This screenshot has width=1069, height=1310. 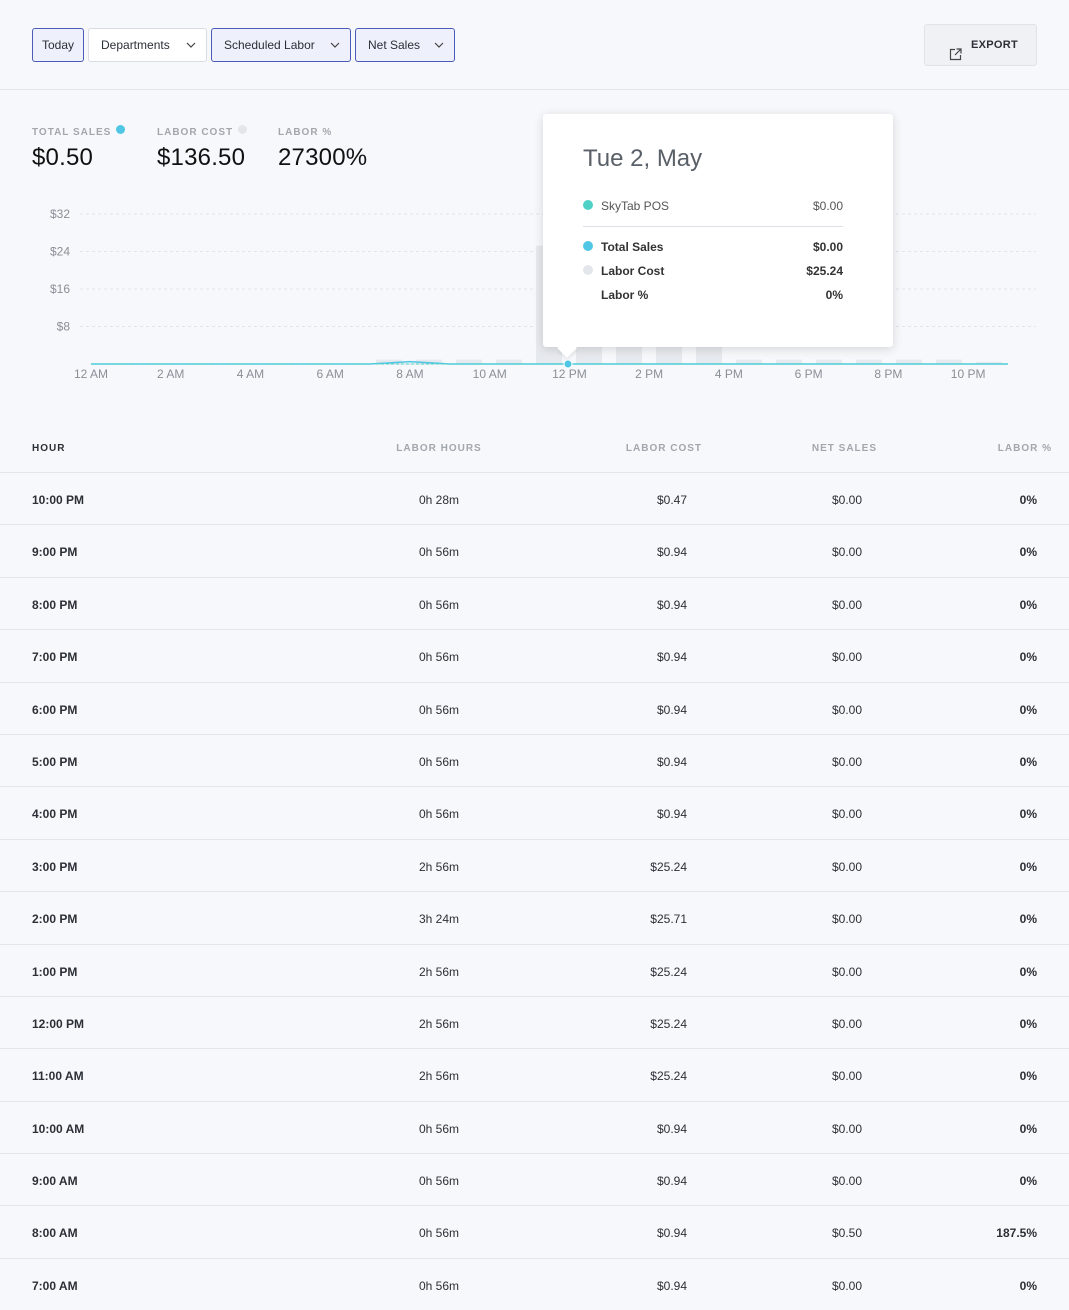 What do you see at coordinates (55, 709) in the screenshot?
I see `hour-cell: 6:00 PM` at bounding box center [55, 709].